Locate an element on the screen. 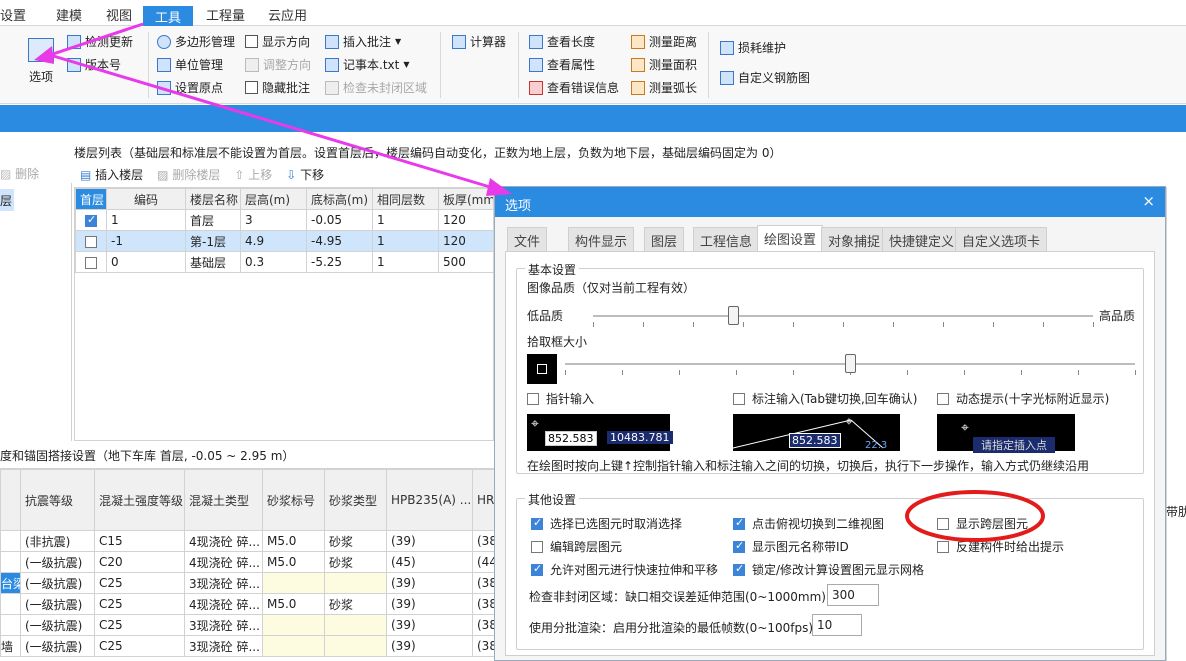 This screenshot has height=661, width=1186. table-cell: -5.25 is located at coordinates (339, 262).